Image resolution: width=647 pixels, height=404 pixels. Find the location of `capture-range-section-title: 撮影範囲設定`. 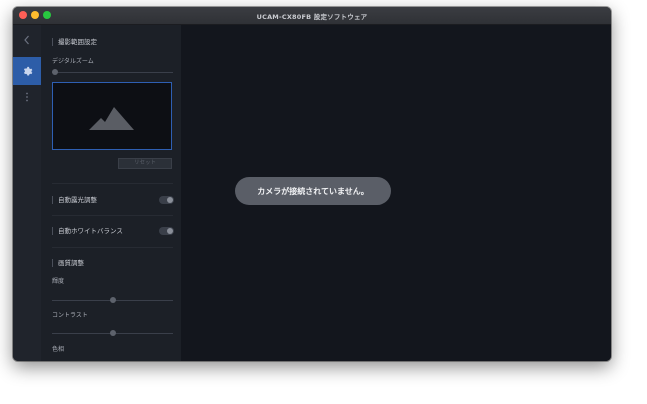

capture-range-section-title: 撮影範囲設定 is located at coordinates (74, 42).